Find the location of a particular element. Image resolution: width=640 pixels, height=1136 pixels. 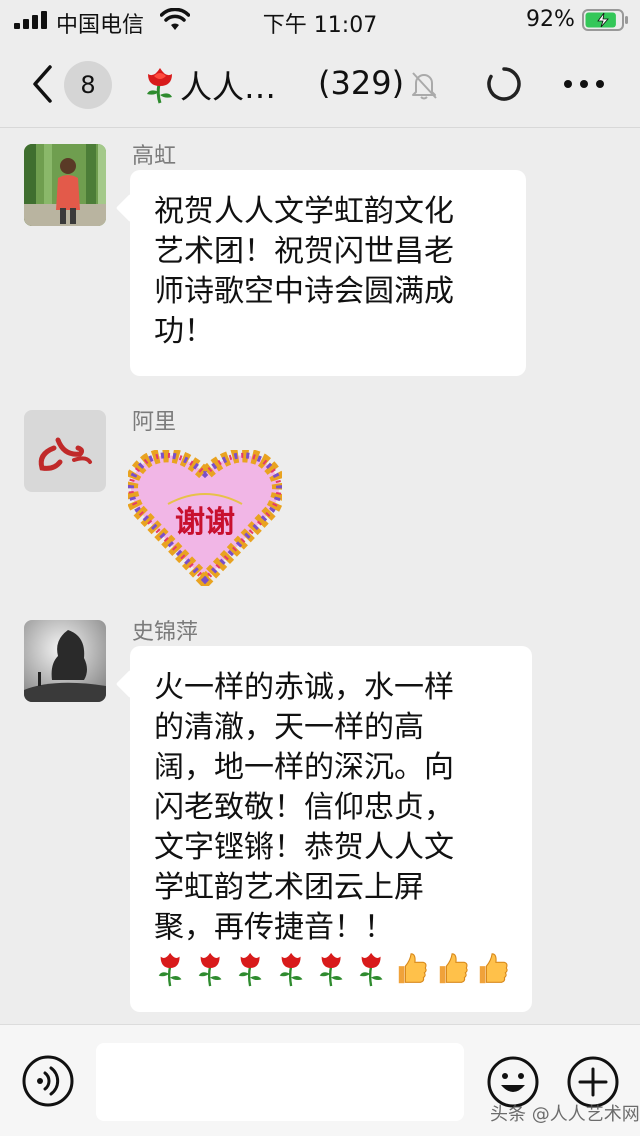

sender-name: 史锦萍 is located at coordinates (165, 632).